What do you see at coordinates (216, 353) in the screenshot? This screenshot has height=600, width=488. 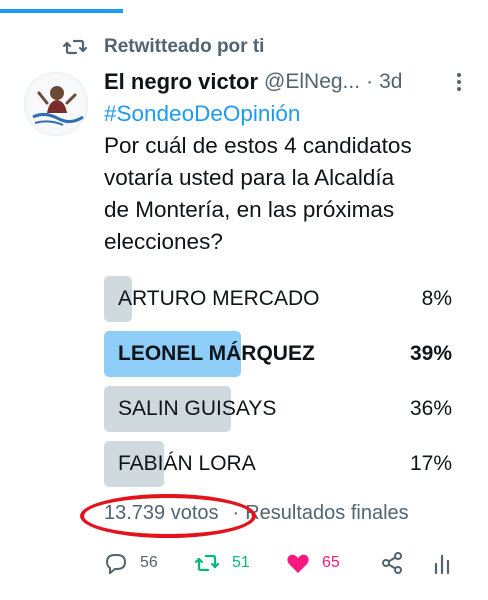 I see `poll-option-label: LEONEL MÁRQUEZ` at bounding box center [216, 353].